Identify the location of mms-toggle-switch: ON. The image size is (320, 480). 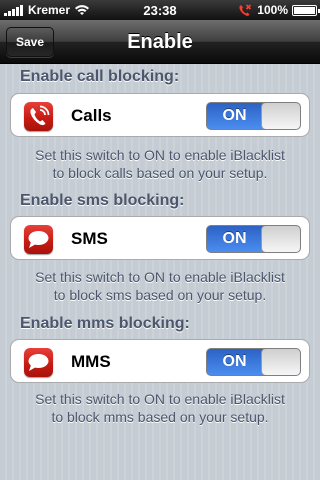
(253, 362).